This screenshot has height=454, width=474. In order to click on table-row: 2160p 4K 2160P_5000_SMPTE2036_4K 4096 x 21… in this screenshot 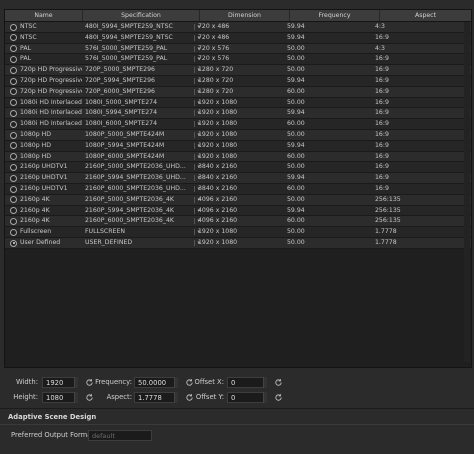, I will do `click(238, 200)`.